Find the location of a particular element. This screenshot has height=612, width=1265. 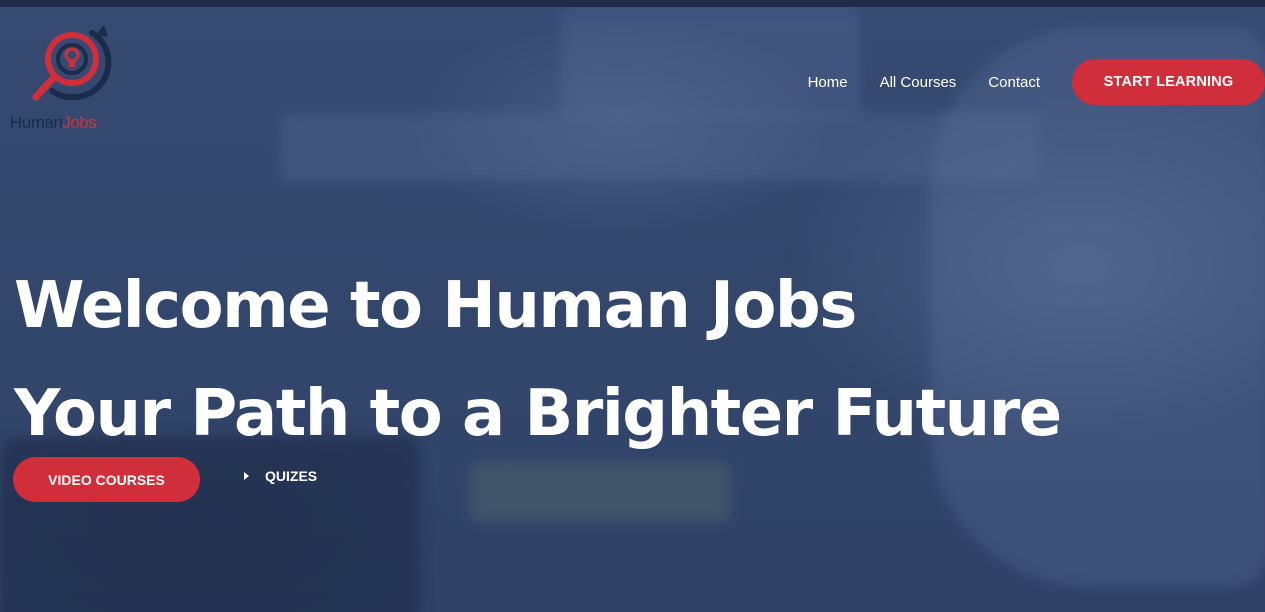

video-courses-button: VIDEO COURSES is located at coordinates (106, 479).